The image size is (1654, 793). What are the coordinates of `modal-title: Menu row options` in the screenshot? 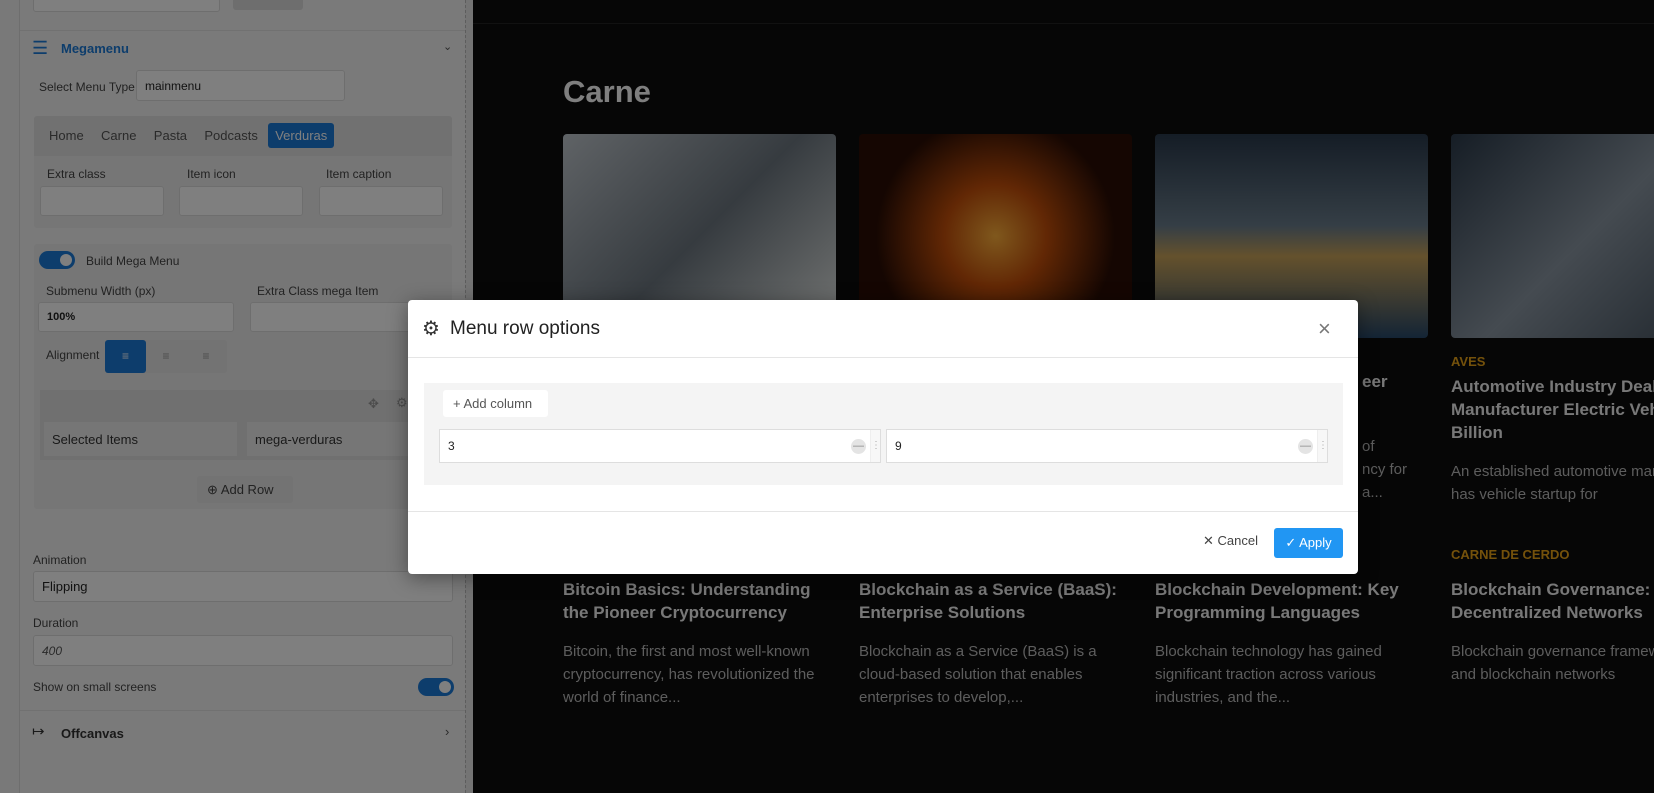 It's located at (525, 328).